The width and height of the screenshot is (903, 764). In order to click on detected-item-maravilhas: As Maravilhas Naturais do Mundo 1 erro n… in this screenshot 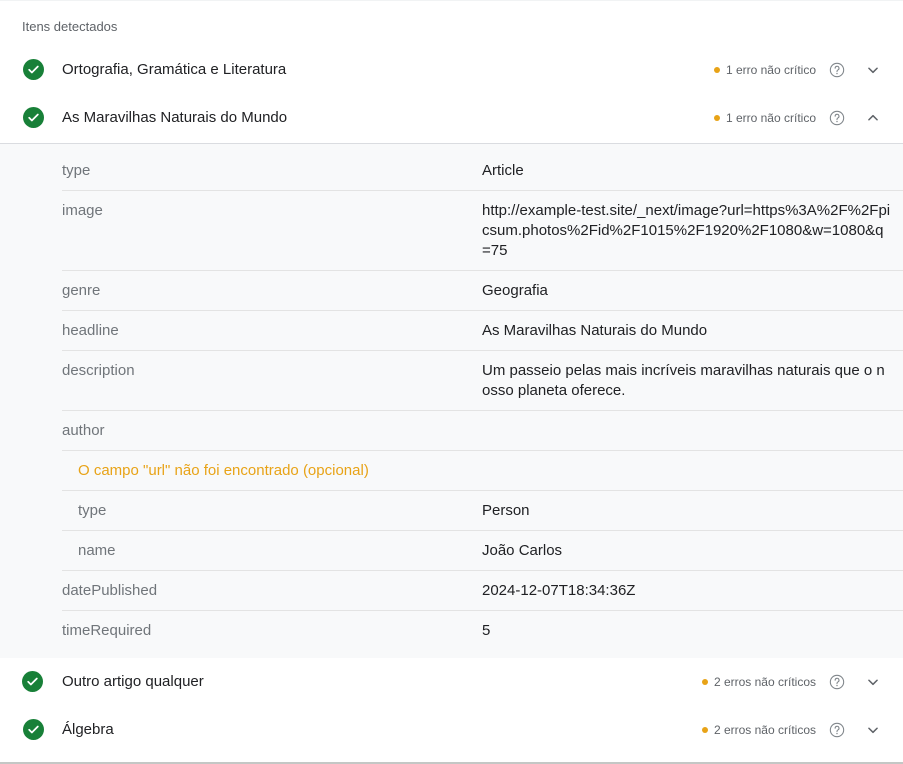, I will do `click(451, 118)`.